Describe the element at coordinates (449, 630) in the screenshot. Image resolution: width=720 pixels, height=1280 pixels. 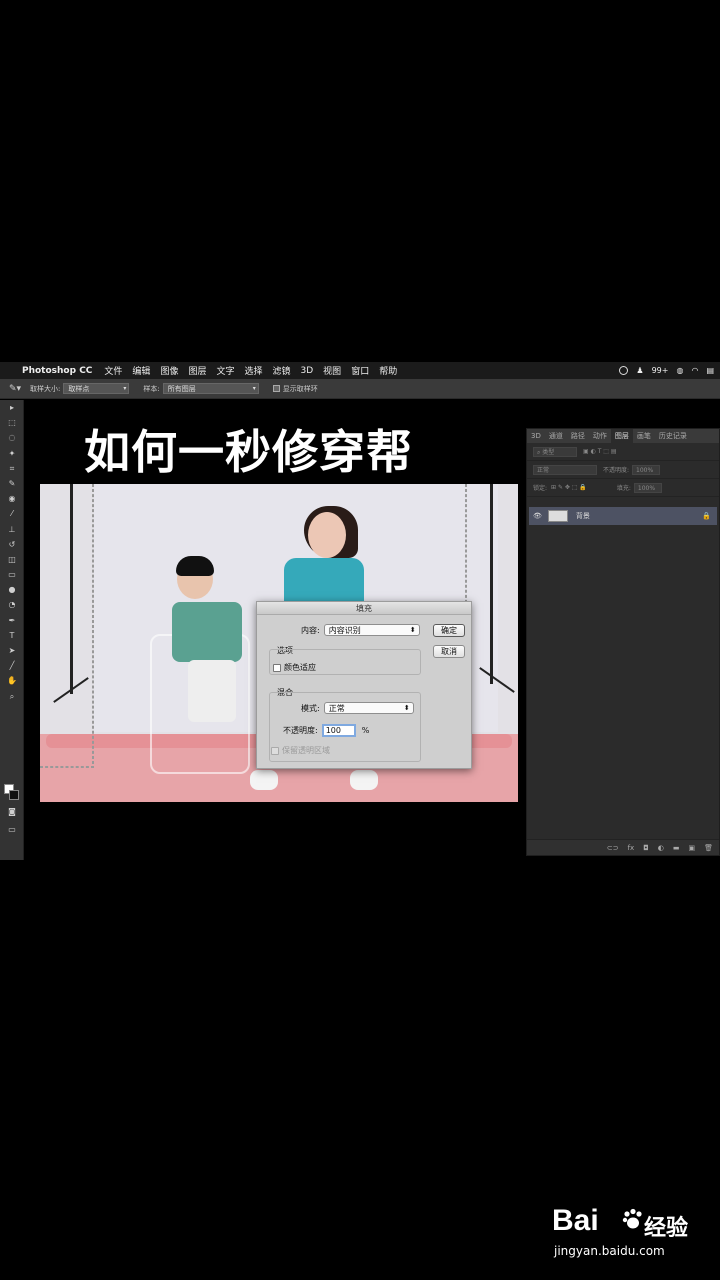
I see `ok-button: 确定` at that location.